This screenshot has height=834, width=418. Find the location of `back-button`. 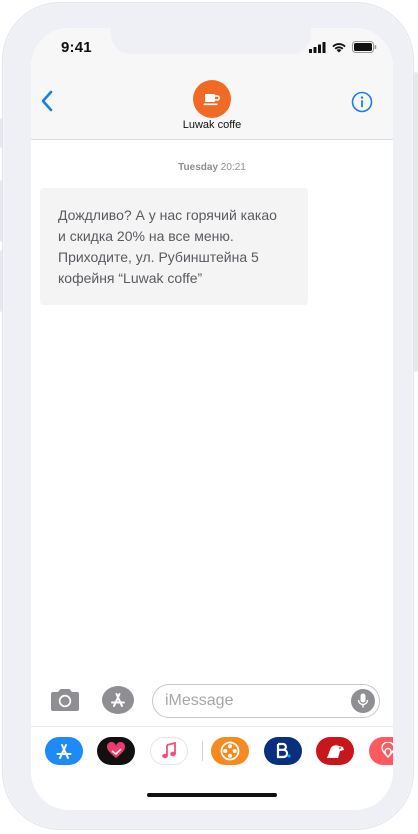

back-button is located at coordinates (47, 101).